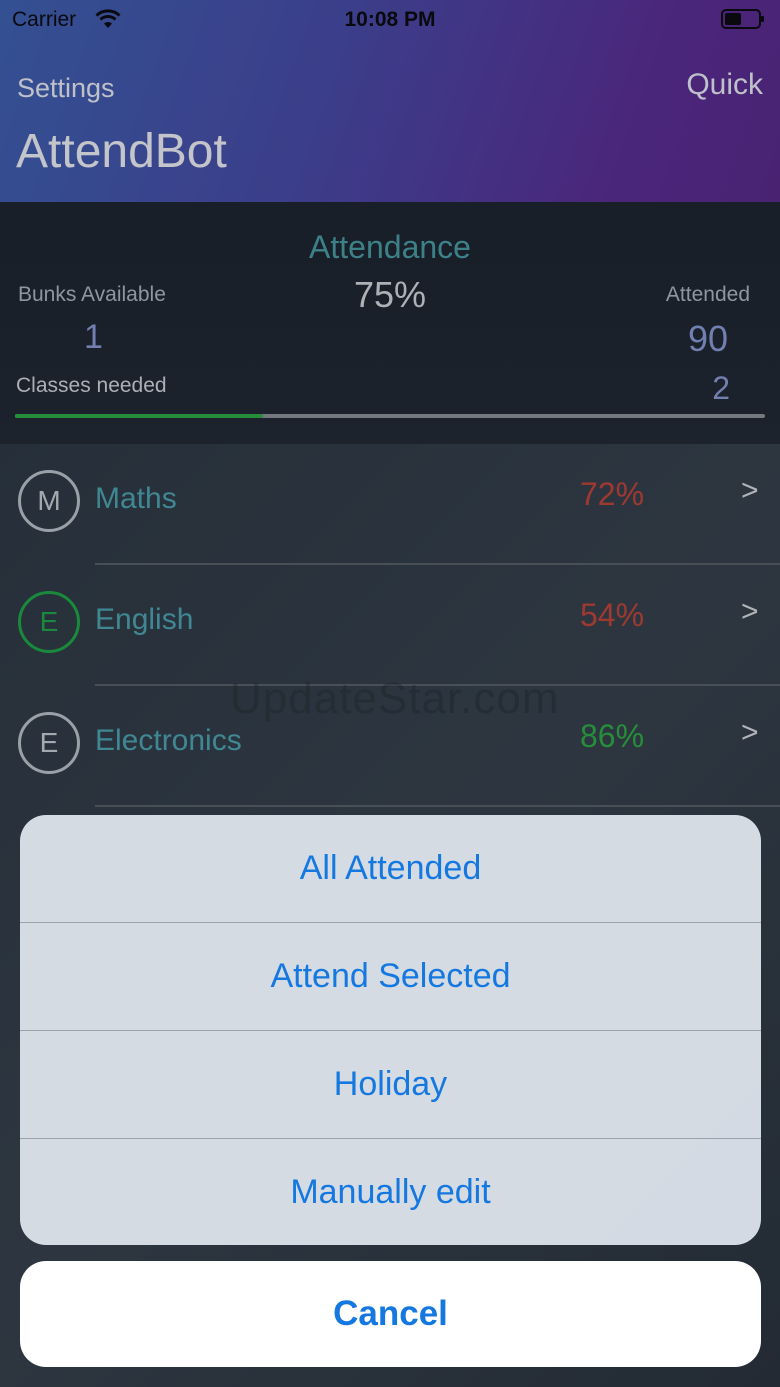 Image resolution: width=780 pixels, height=1387 pixels. Describe the element at coordinates (390, 1314) in the screenshot. I see `cancel-button: Cancel` at that location.